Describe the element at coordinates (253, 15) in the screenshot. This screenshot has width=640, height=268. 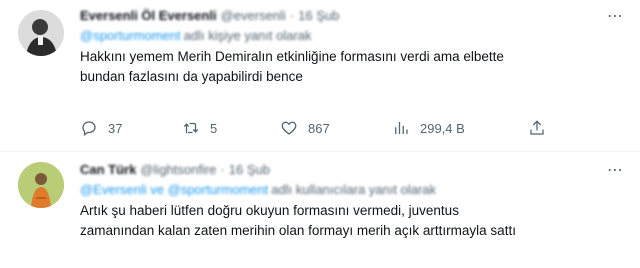
I see `user-handle: @eversenli` at that location.